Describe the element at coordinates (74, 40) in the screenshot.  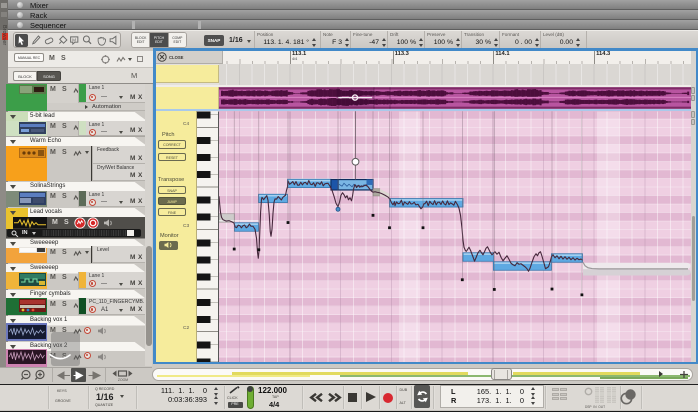
I see `svg-text: M` at that location.